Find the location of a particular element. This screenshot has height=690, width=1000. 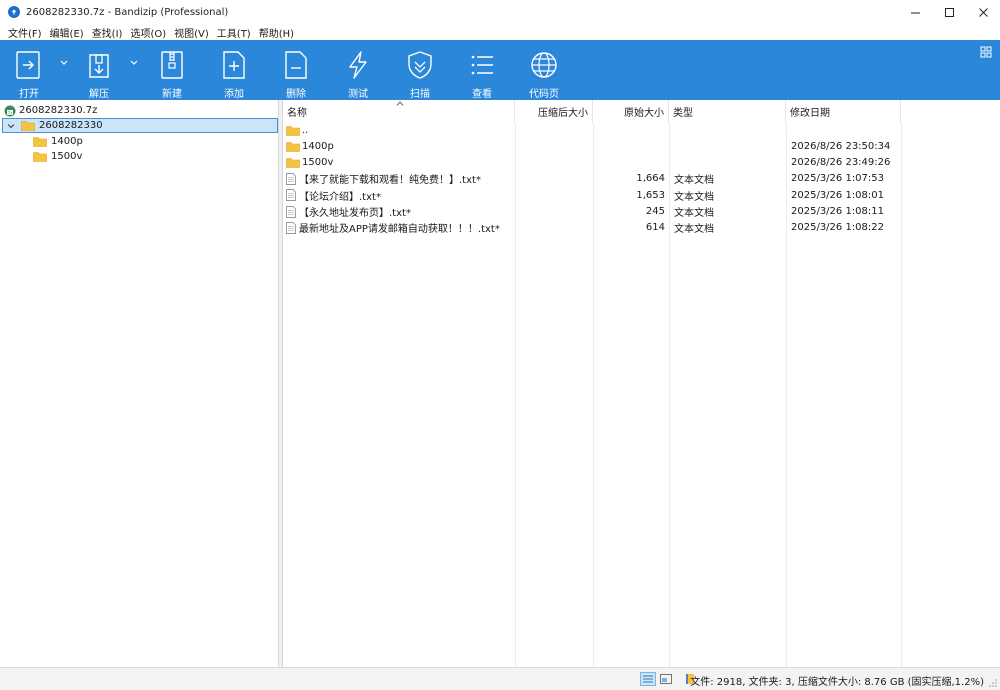

menu-file: 文件(F) is located at coordinates (25, 32).